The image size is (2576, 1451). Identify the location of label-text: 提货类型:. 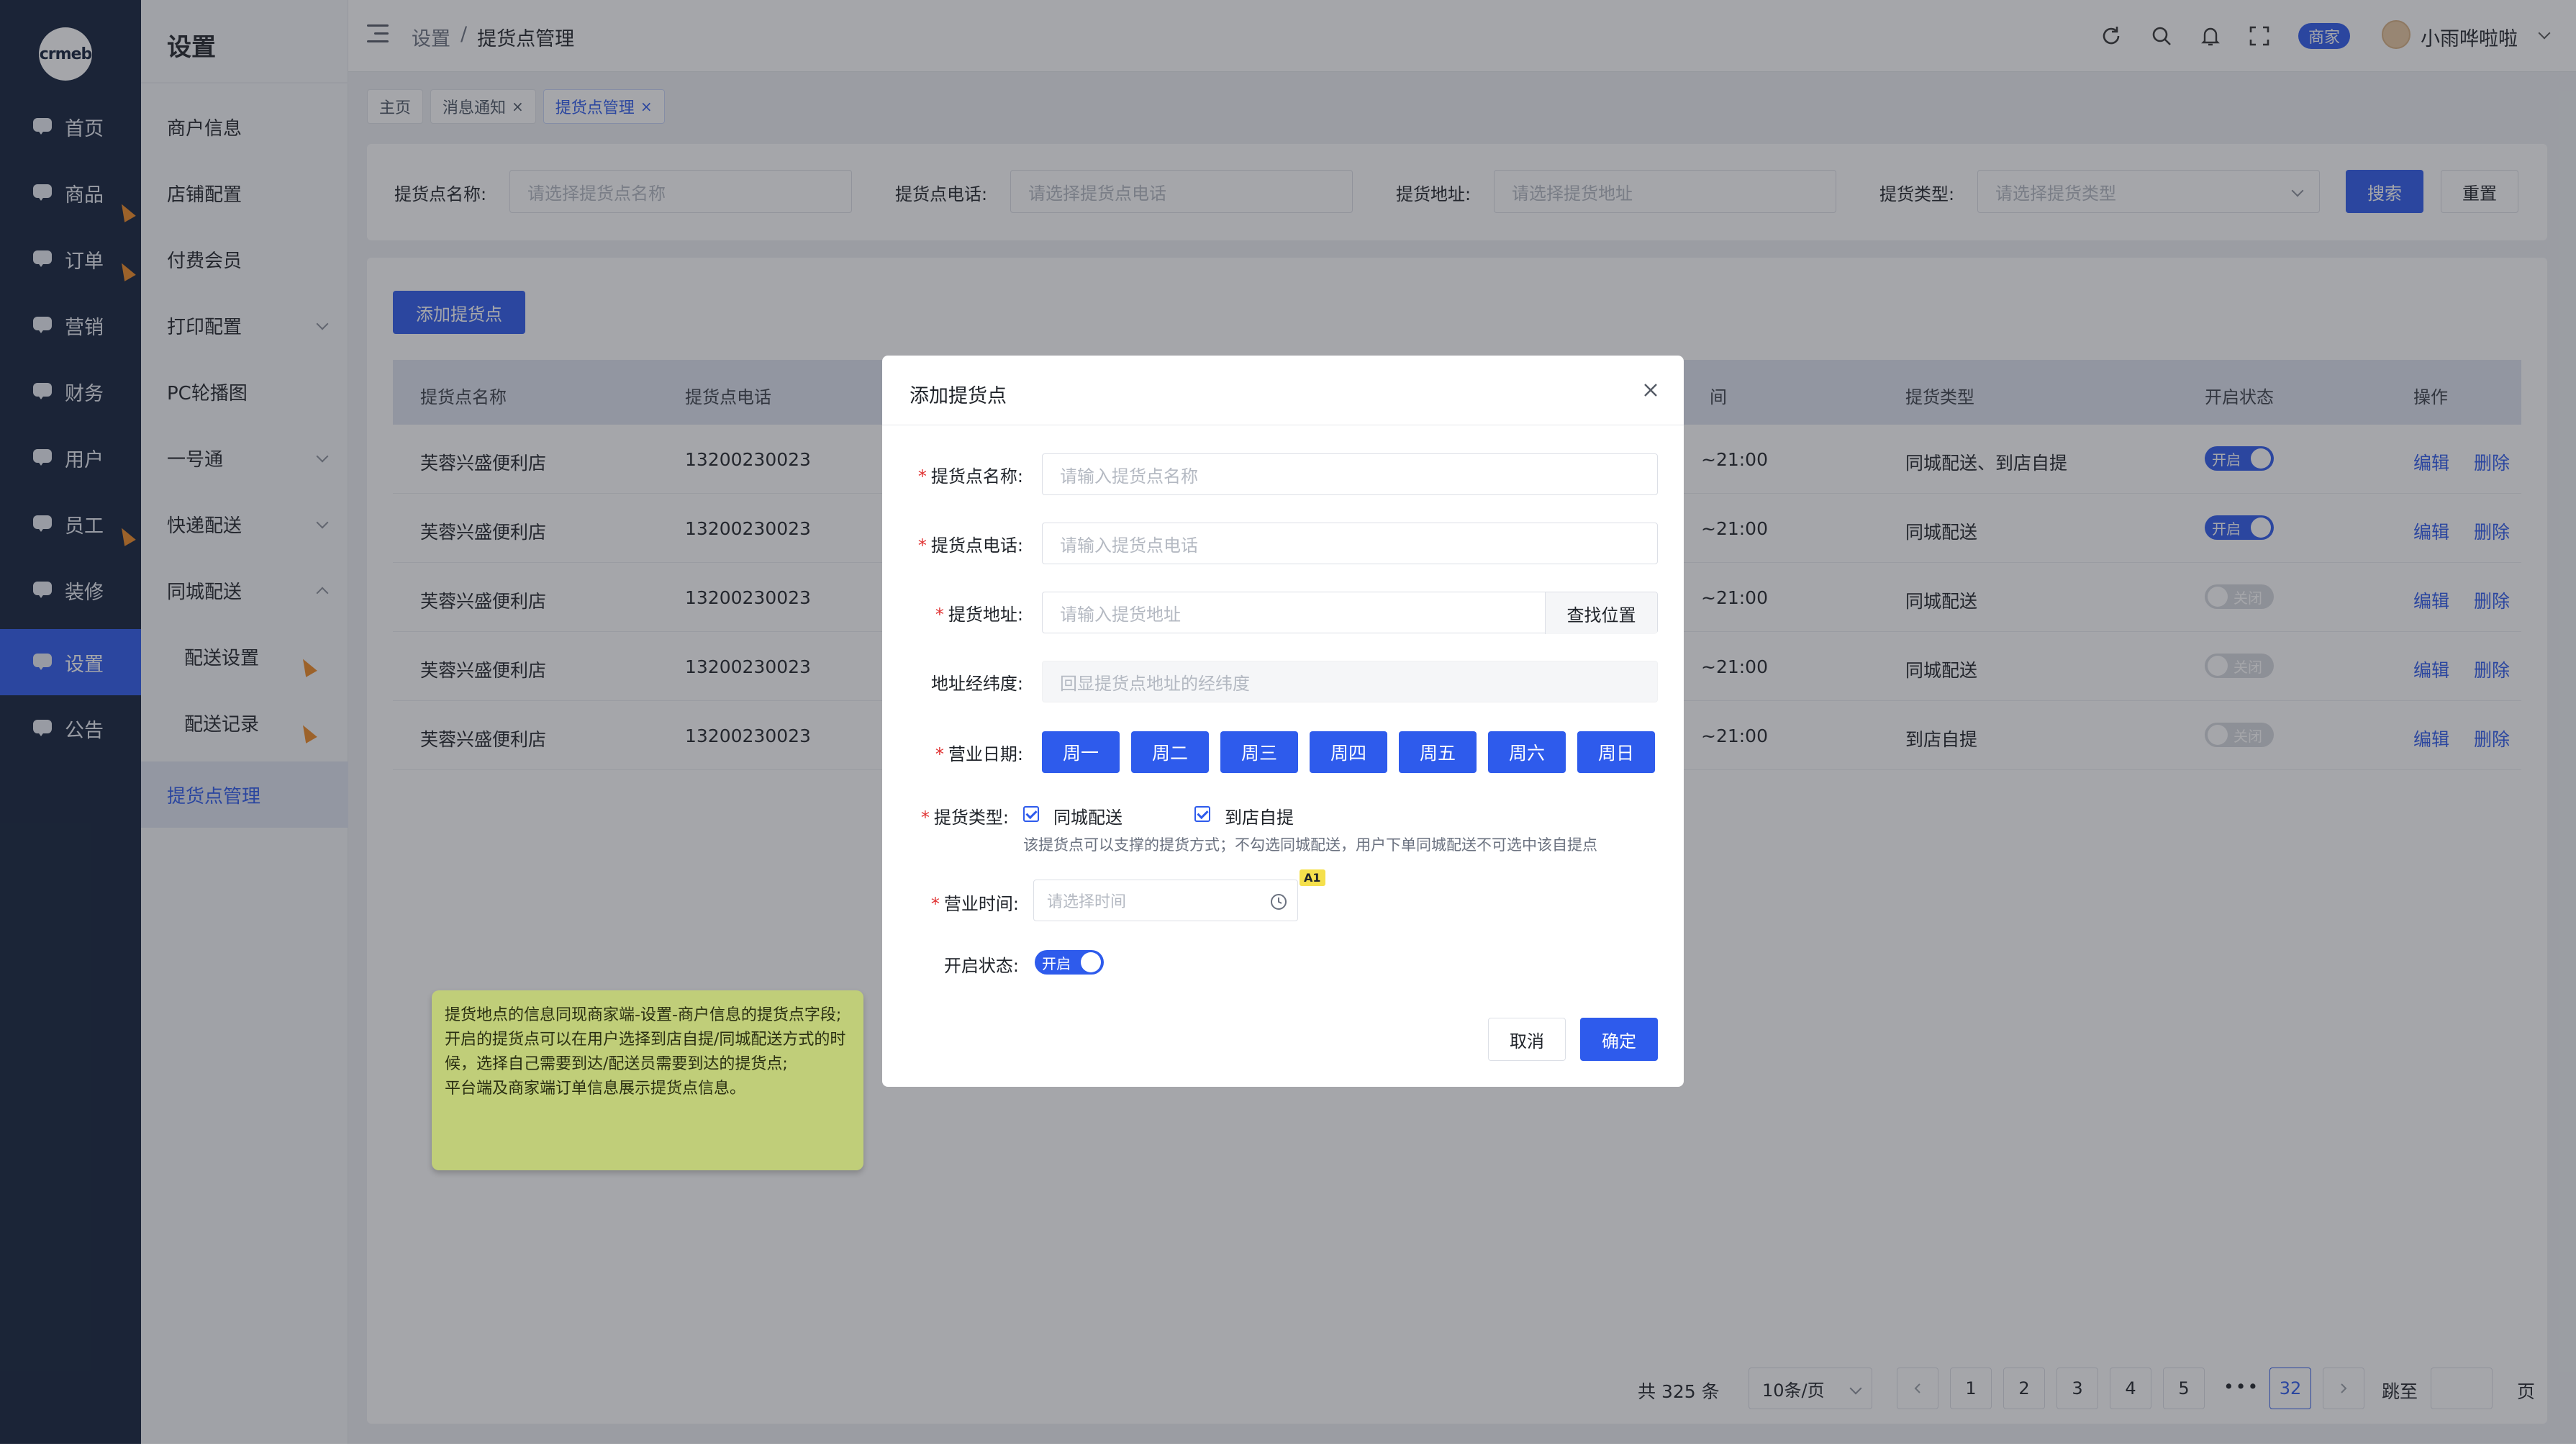
(971, 818).